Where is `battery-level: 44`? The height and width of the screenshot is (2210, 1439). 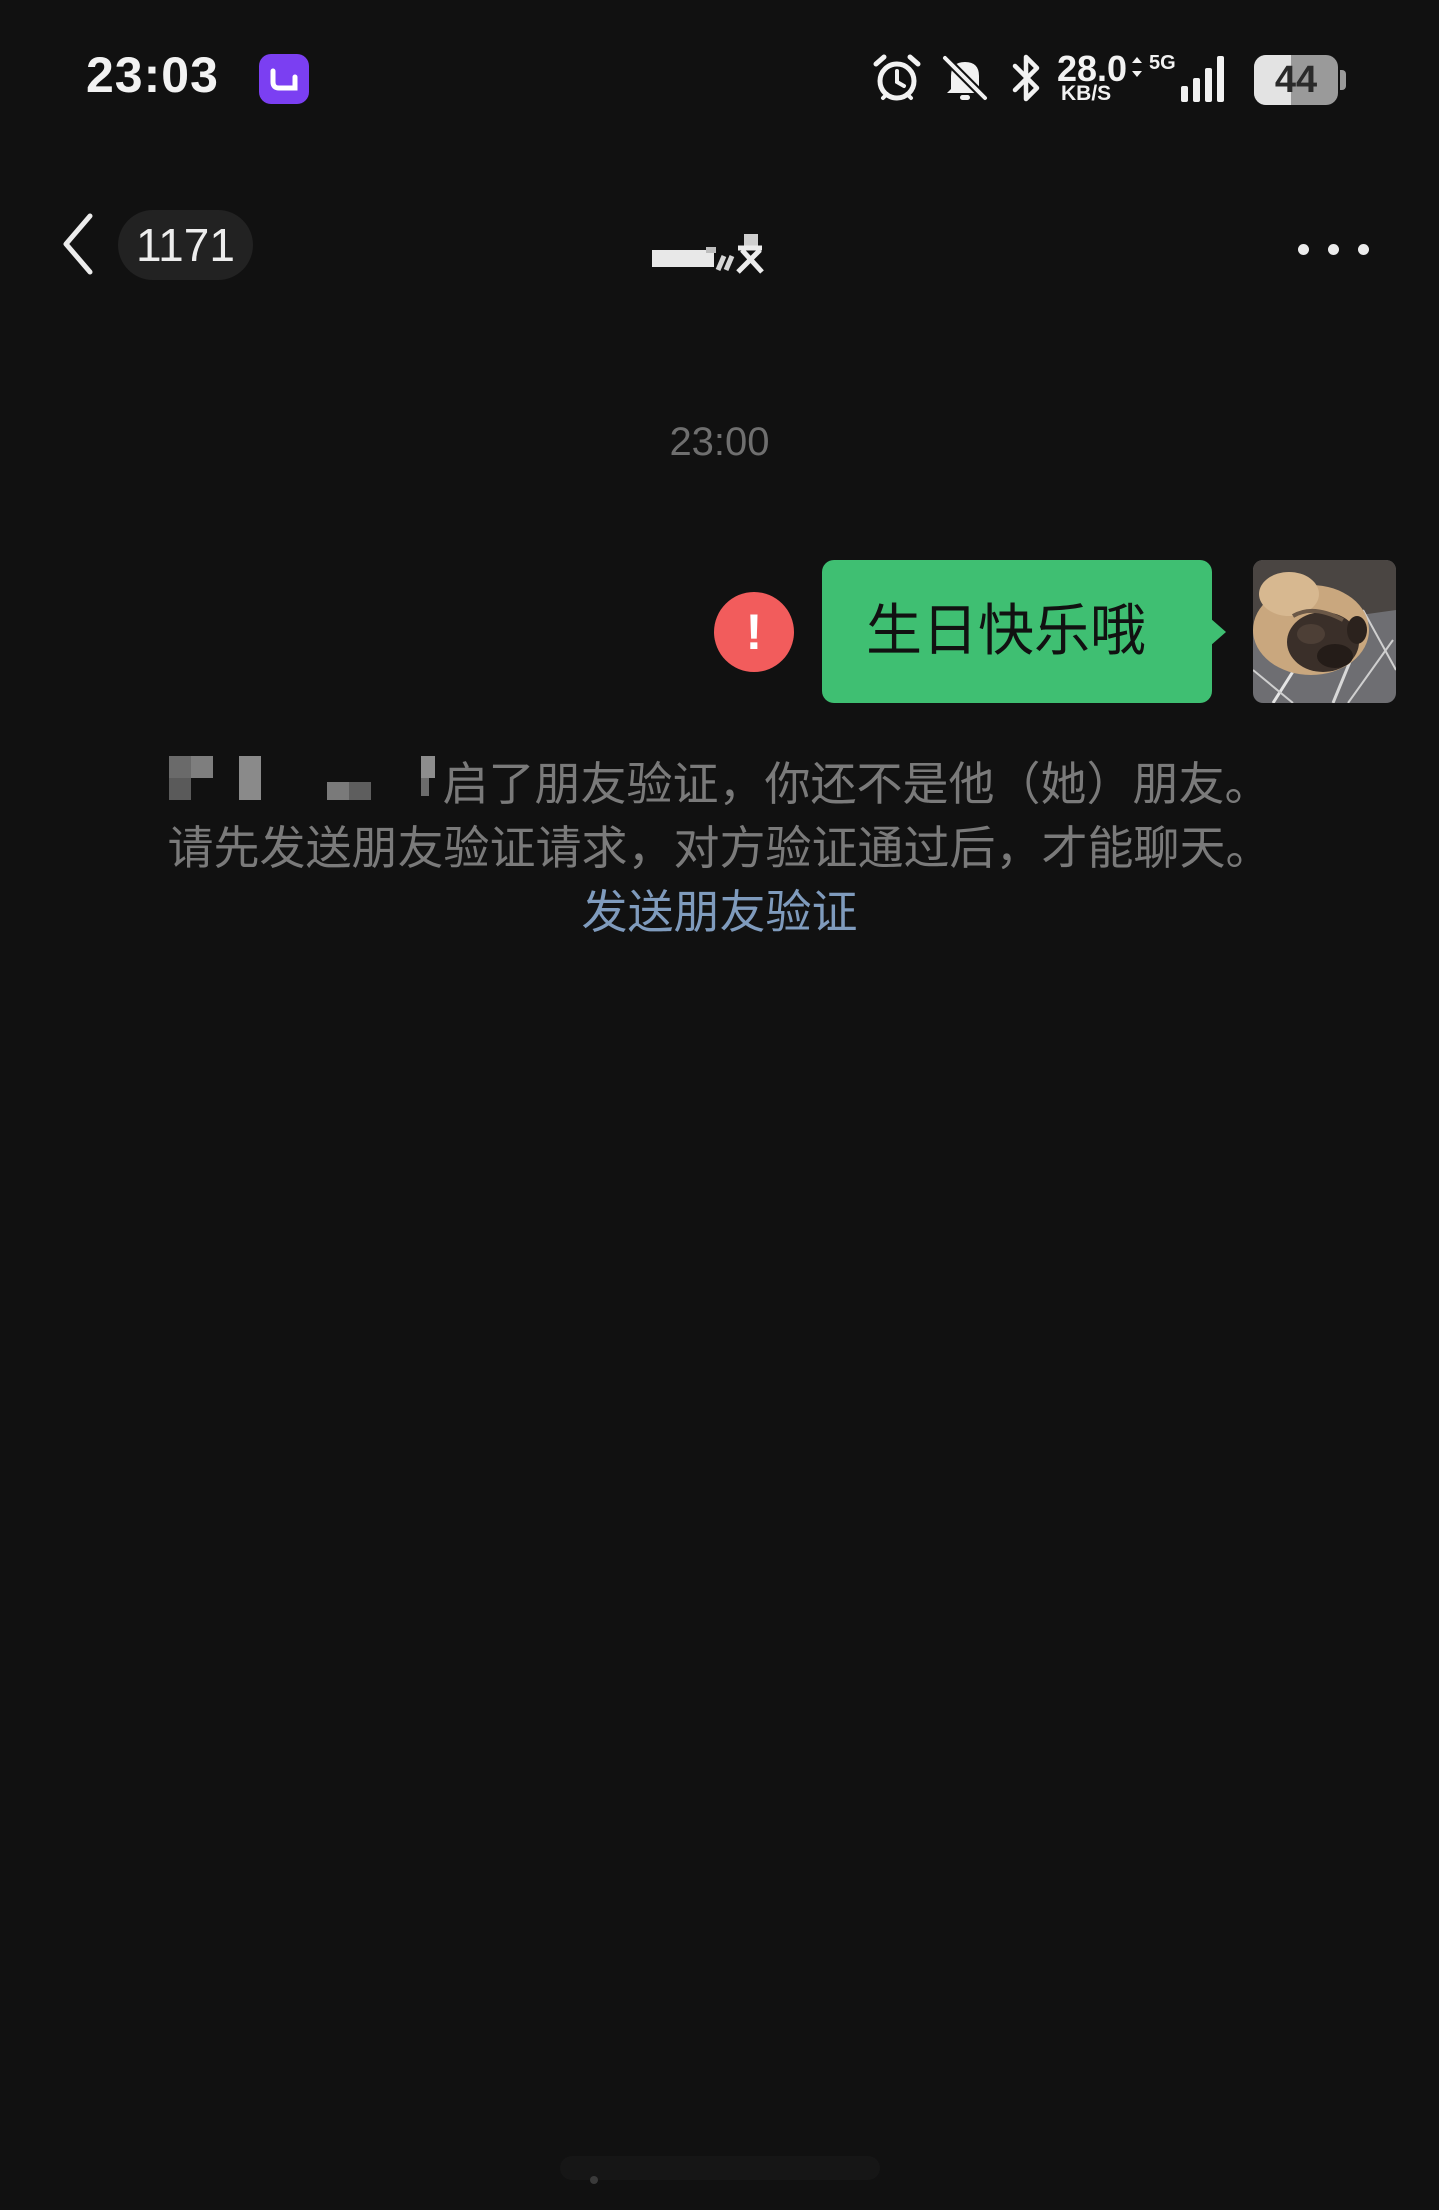 battery-level: 44 is located at coordinates (1296, 80).